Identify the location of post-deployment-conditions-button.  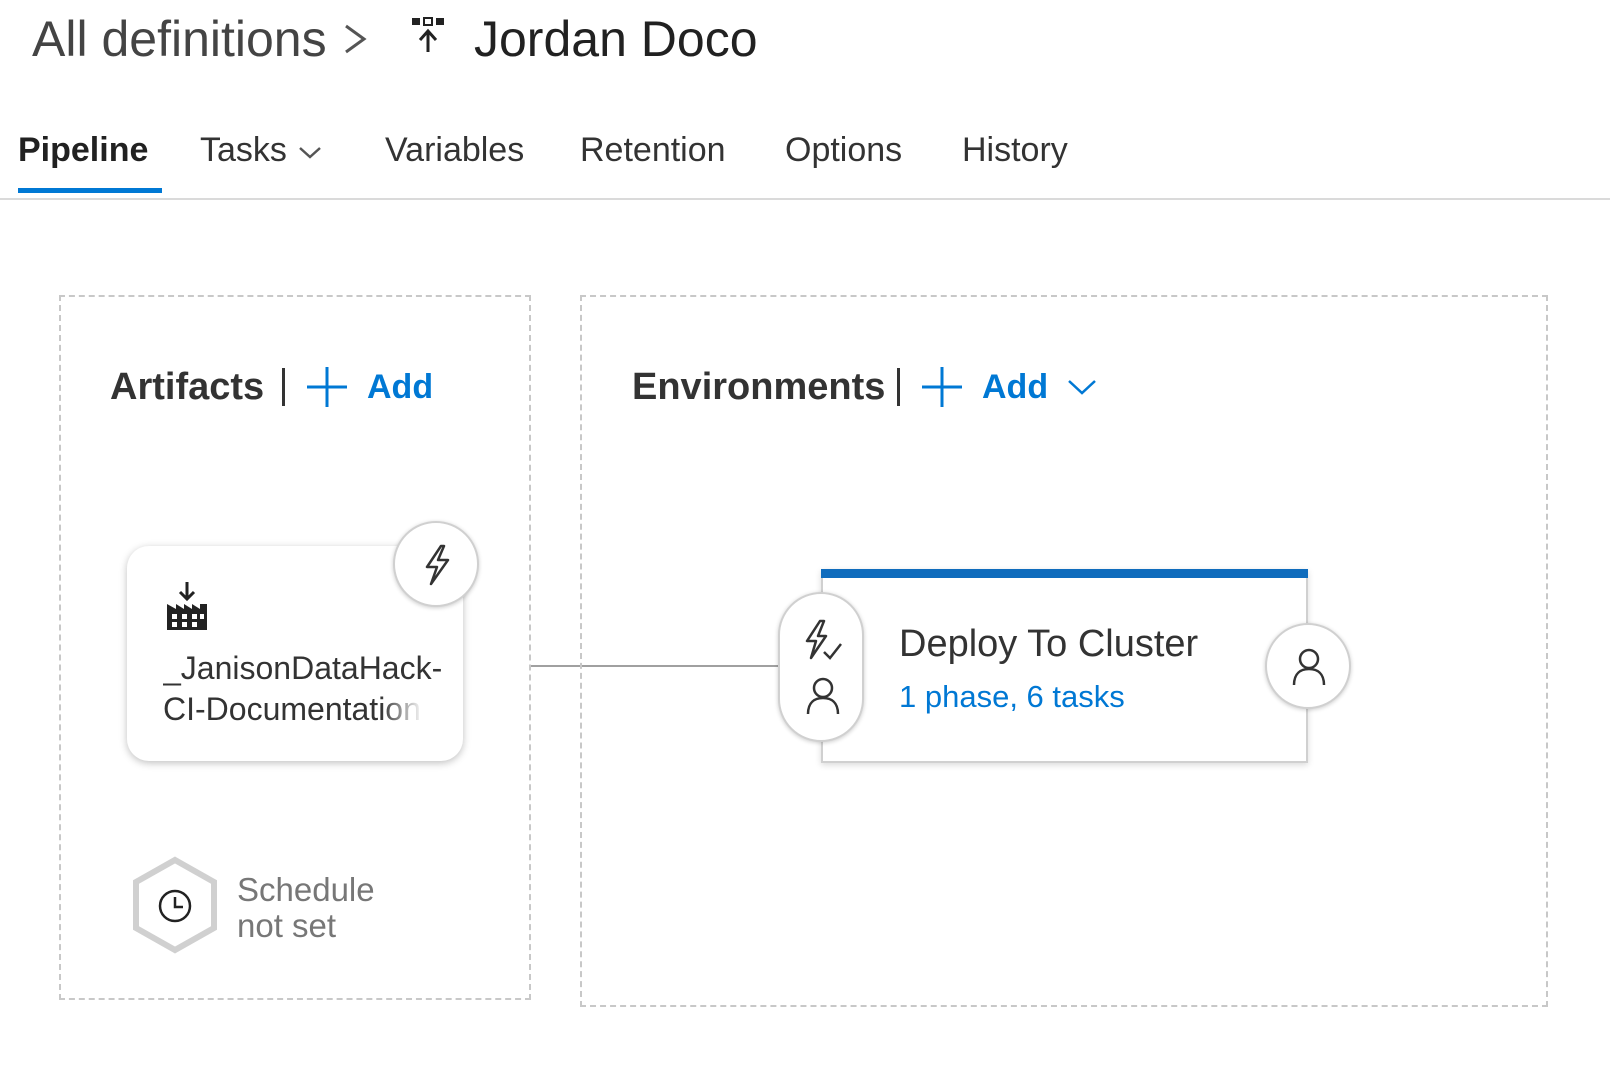
(1308, 666).